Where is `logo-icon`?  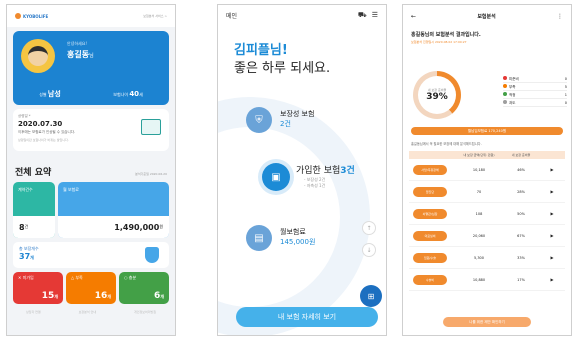 logo-icon is located at coordinates (18, 16).